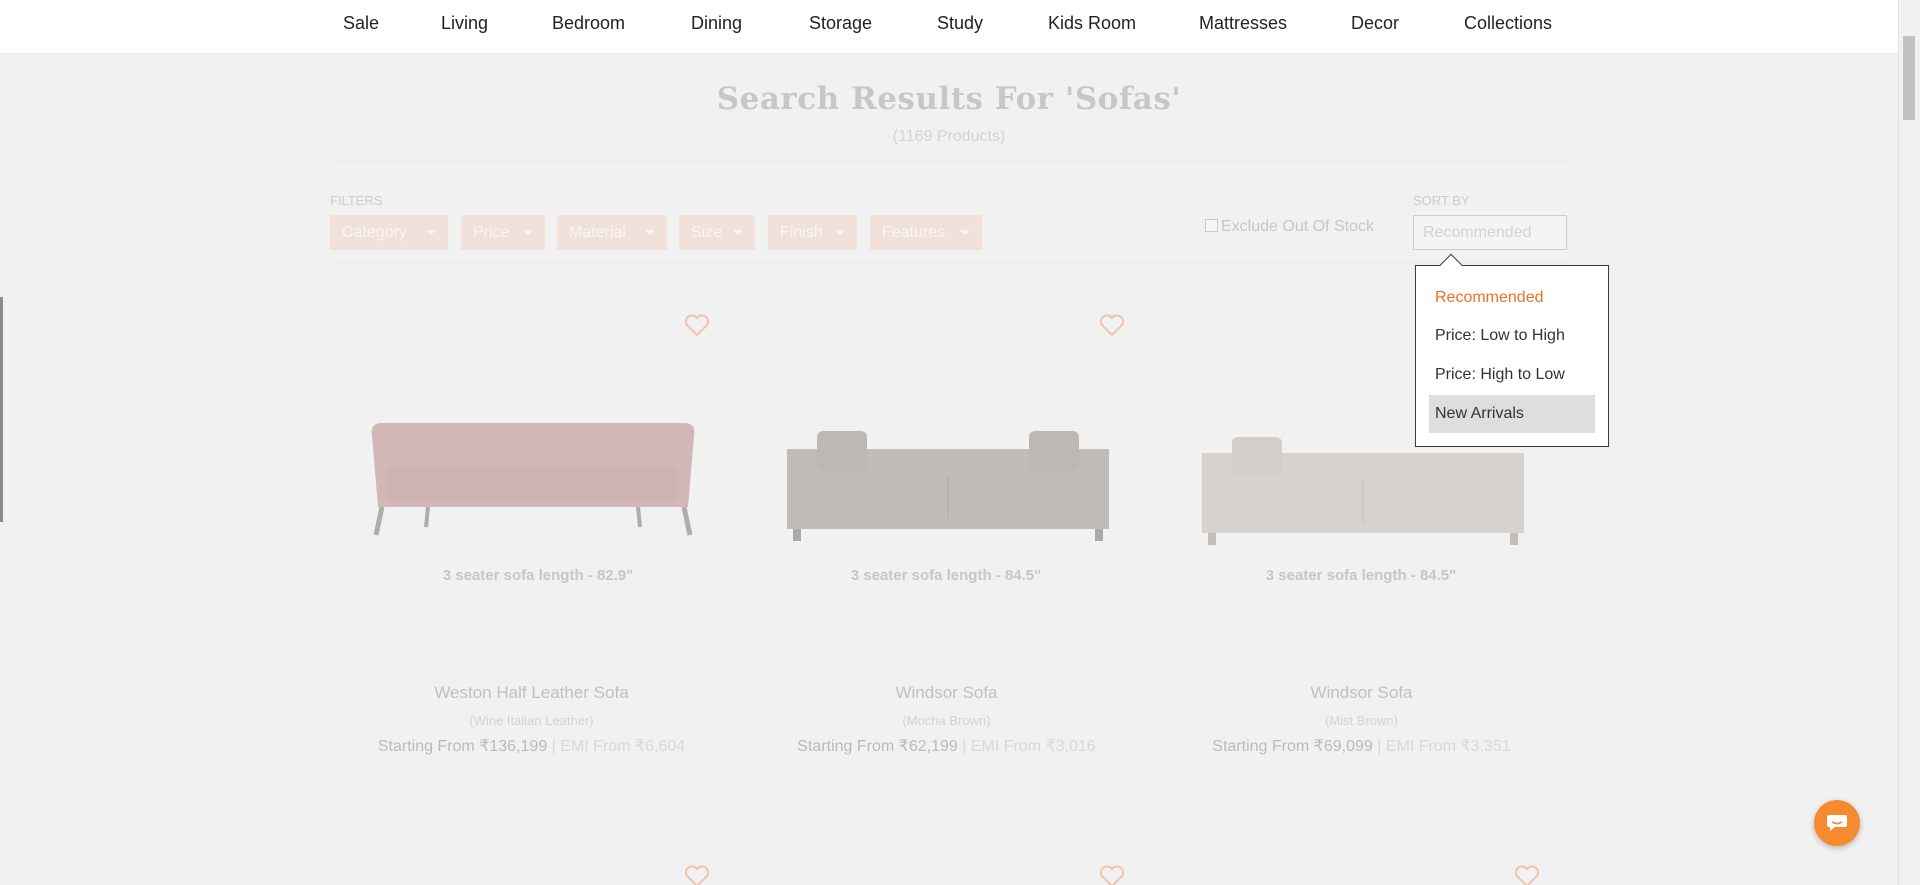  Describe the element at coordinates (840, 23) in the screenshot. I see `nav-item-storage: Storage` at that location.